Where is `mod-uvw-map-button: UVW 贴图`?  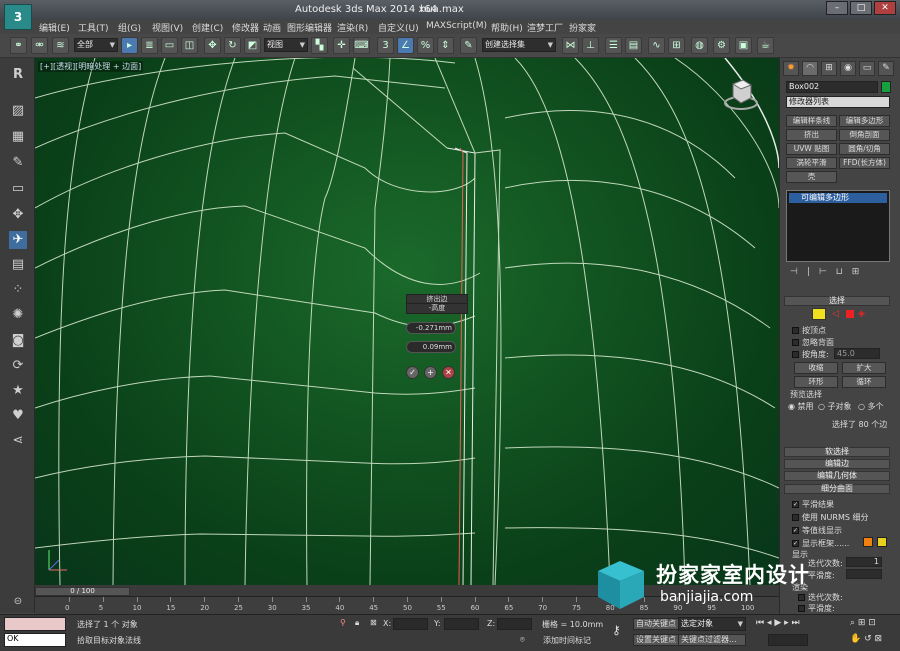 mod-uvw-map-button: UVW 贴图 is located at coordinates (811, 149).